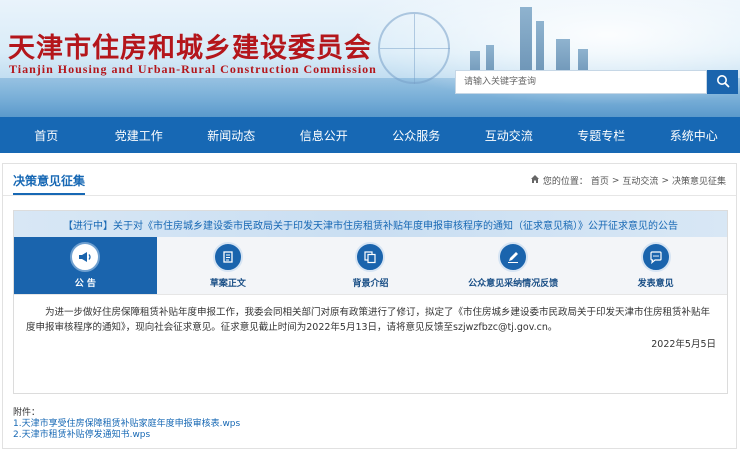 Image resolution: width=740 pixels, height=449 pixels. What do you see at coordinates (655, 257) in the screenshot?
I see `chat-icon` at bounding box center [655, 257].